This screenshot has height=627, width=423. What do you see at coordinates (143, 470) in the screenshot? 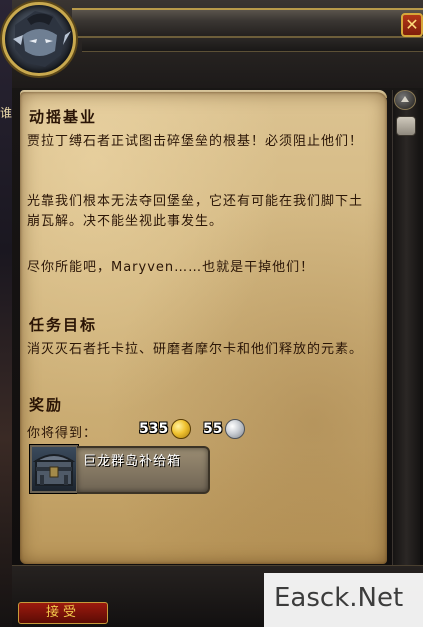
I see `reward-item-name-box: 巨龙群岛补给箱` at bounding box center [143, 470].